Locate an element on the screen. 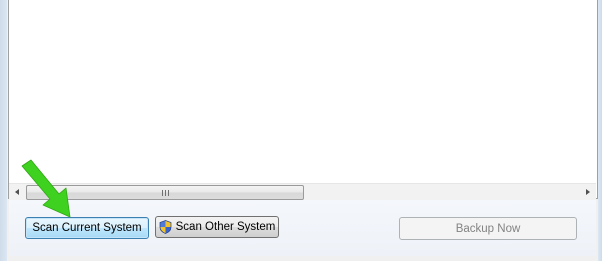 This screenshot has height=261, width=602. window-border-right is located at coordinates (600, 130).